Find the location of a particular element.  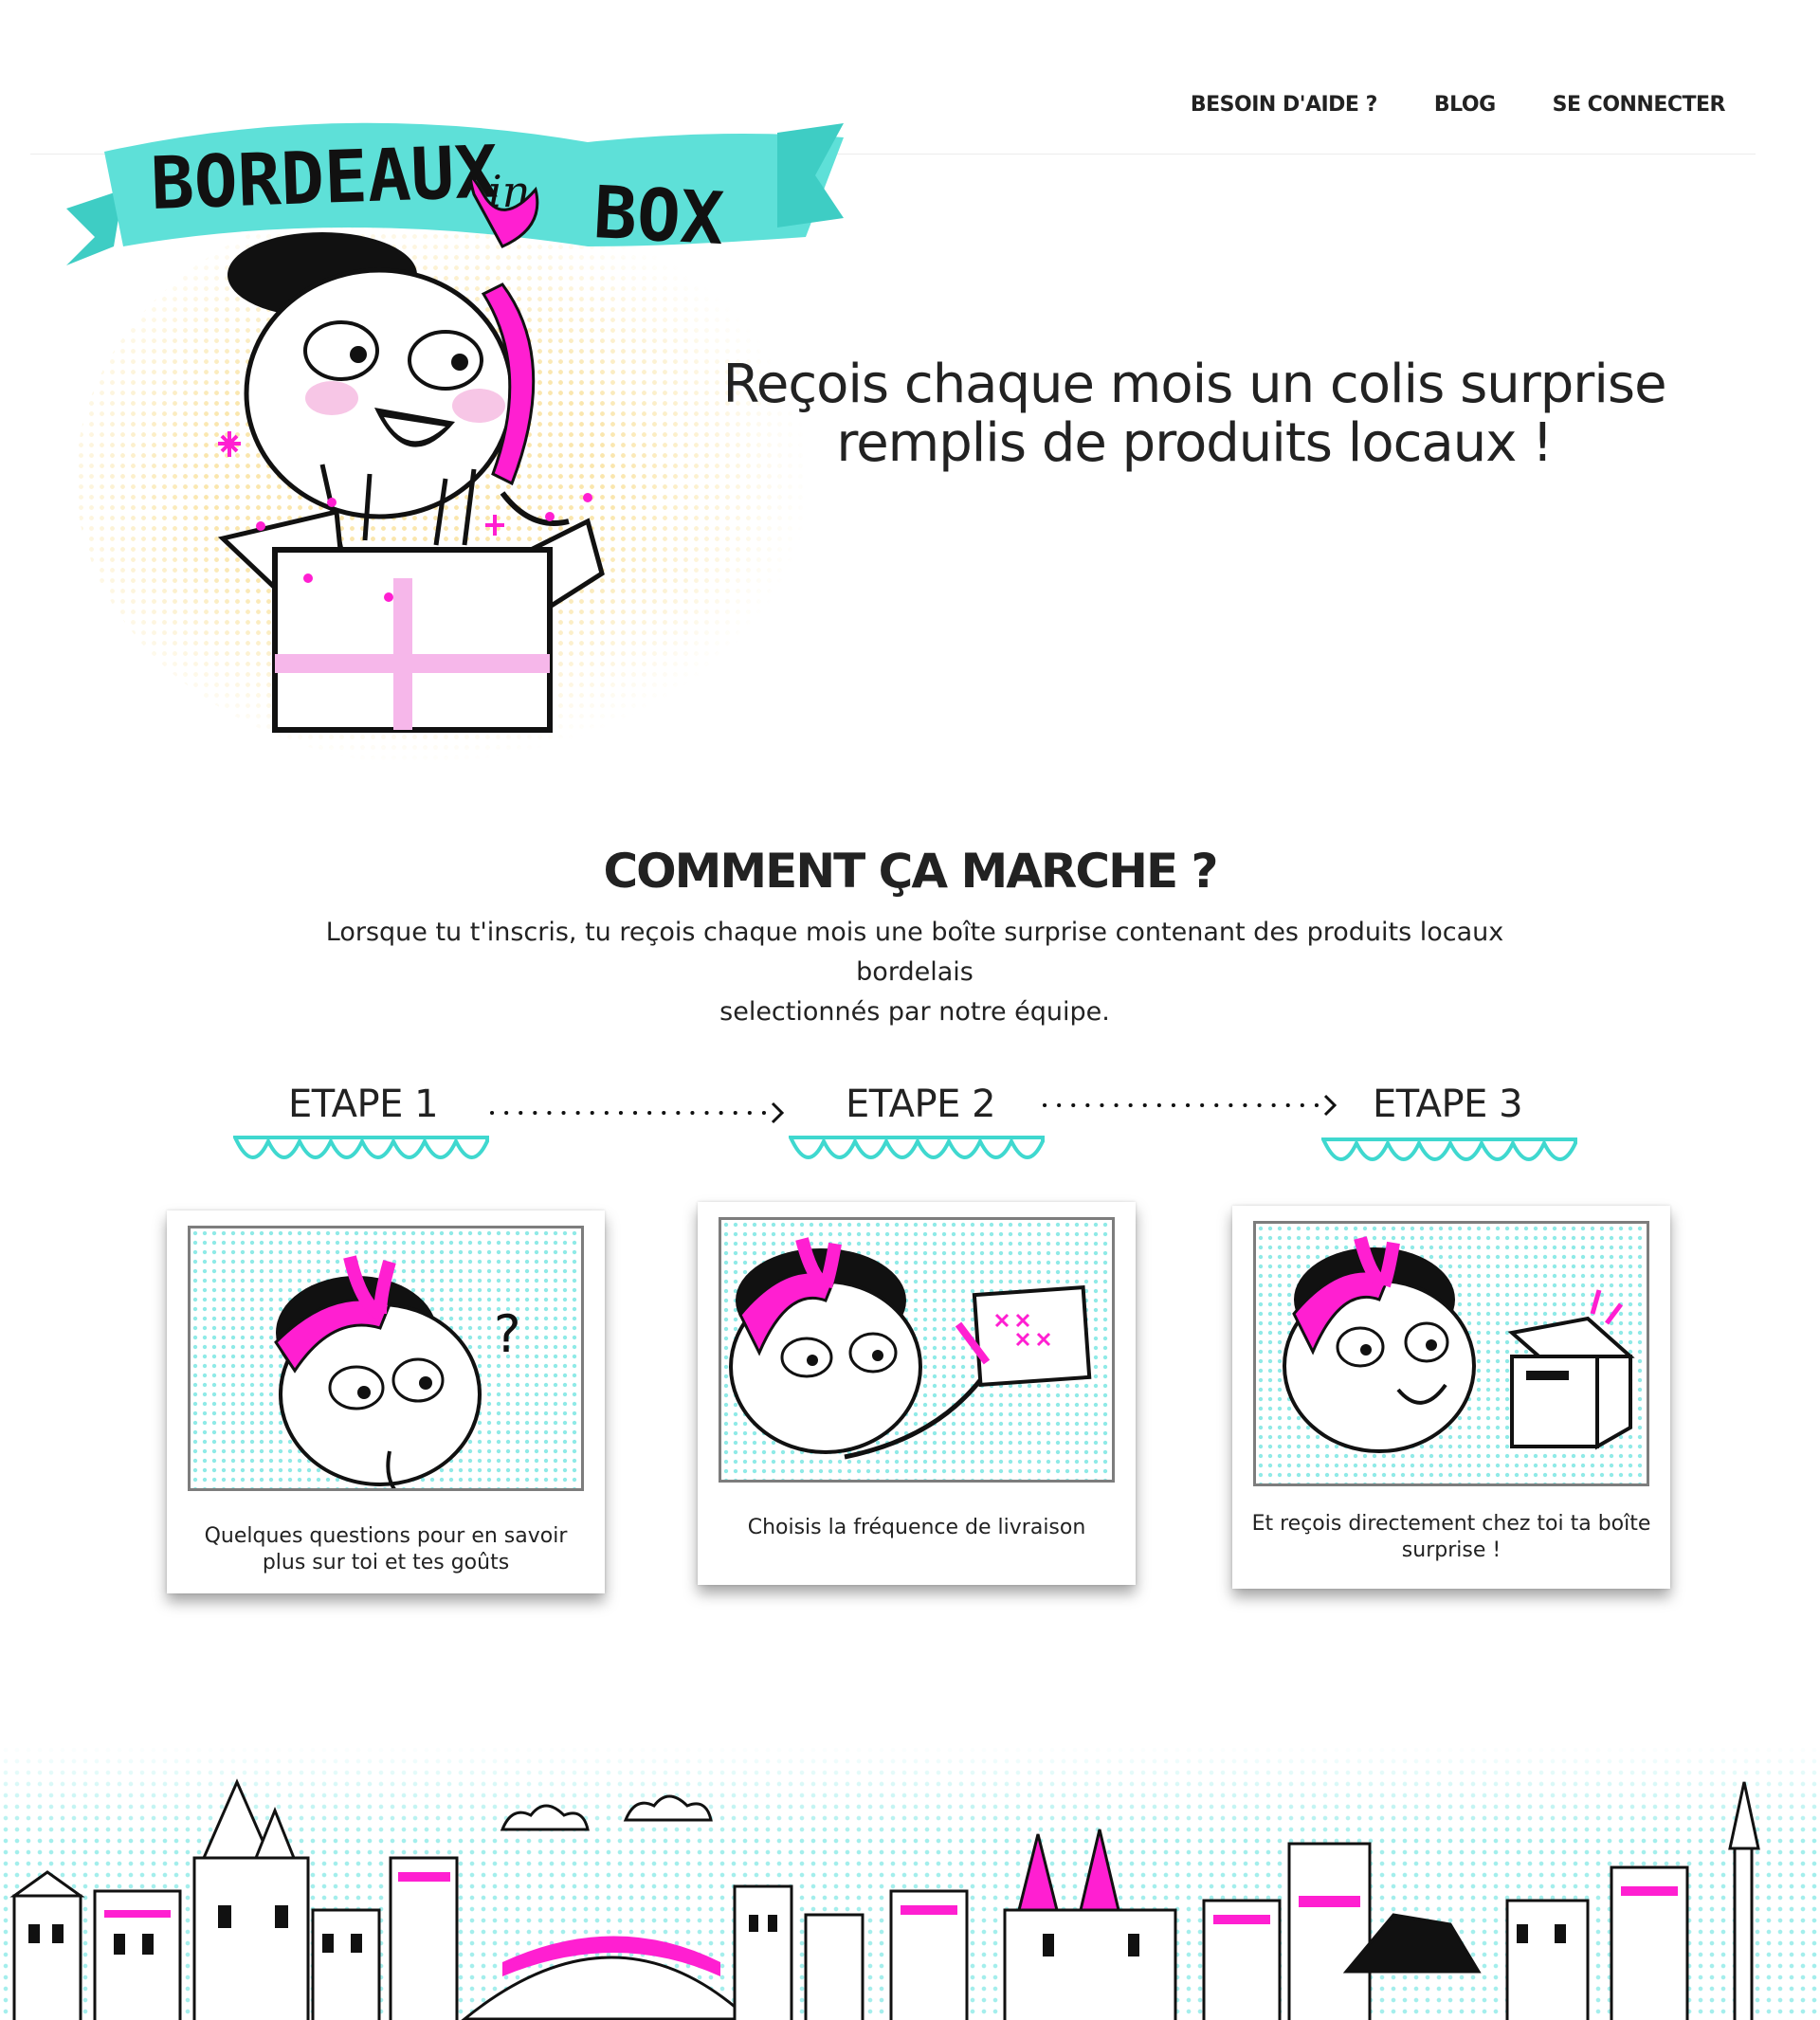

step-2-scallop is located at coordinates (917, 1147).